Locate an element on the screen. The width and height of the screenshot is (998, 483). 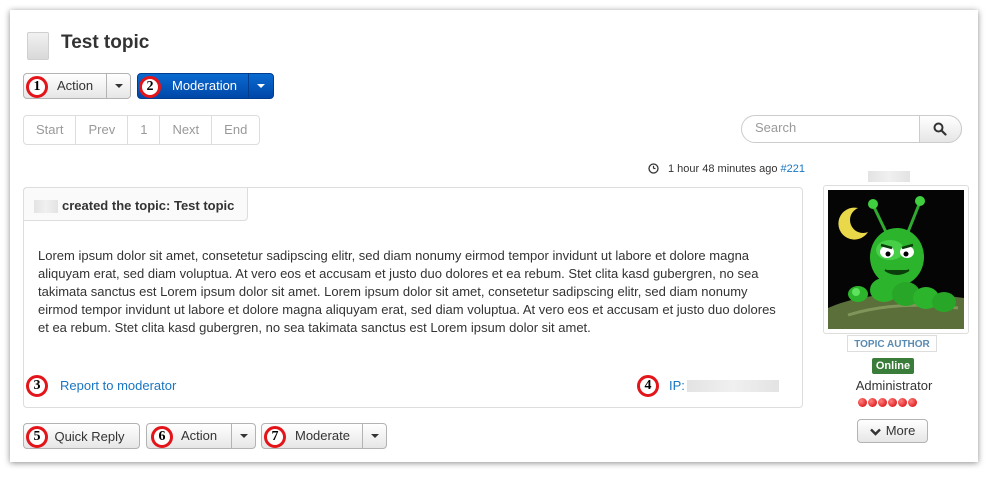
avatar is located at coordinates (896, 259).